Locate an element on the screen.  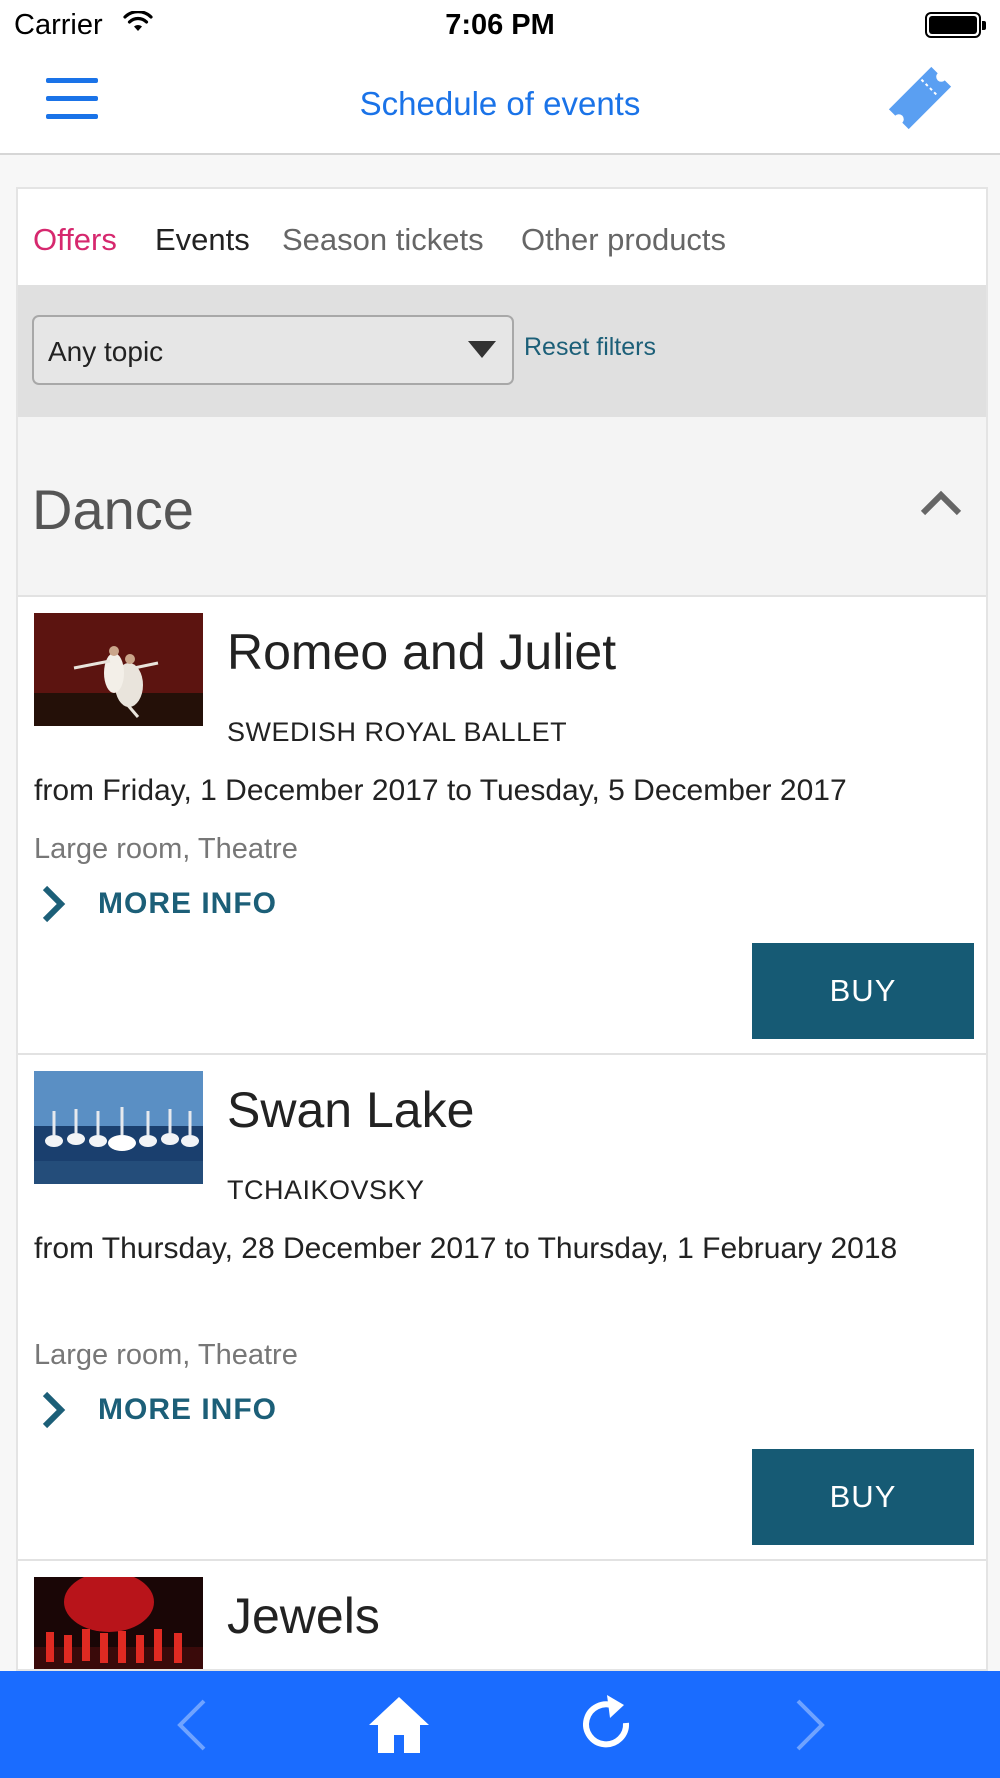
back-arrow-icon is located at coordinates (194, 1725).